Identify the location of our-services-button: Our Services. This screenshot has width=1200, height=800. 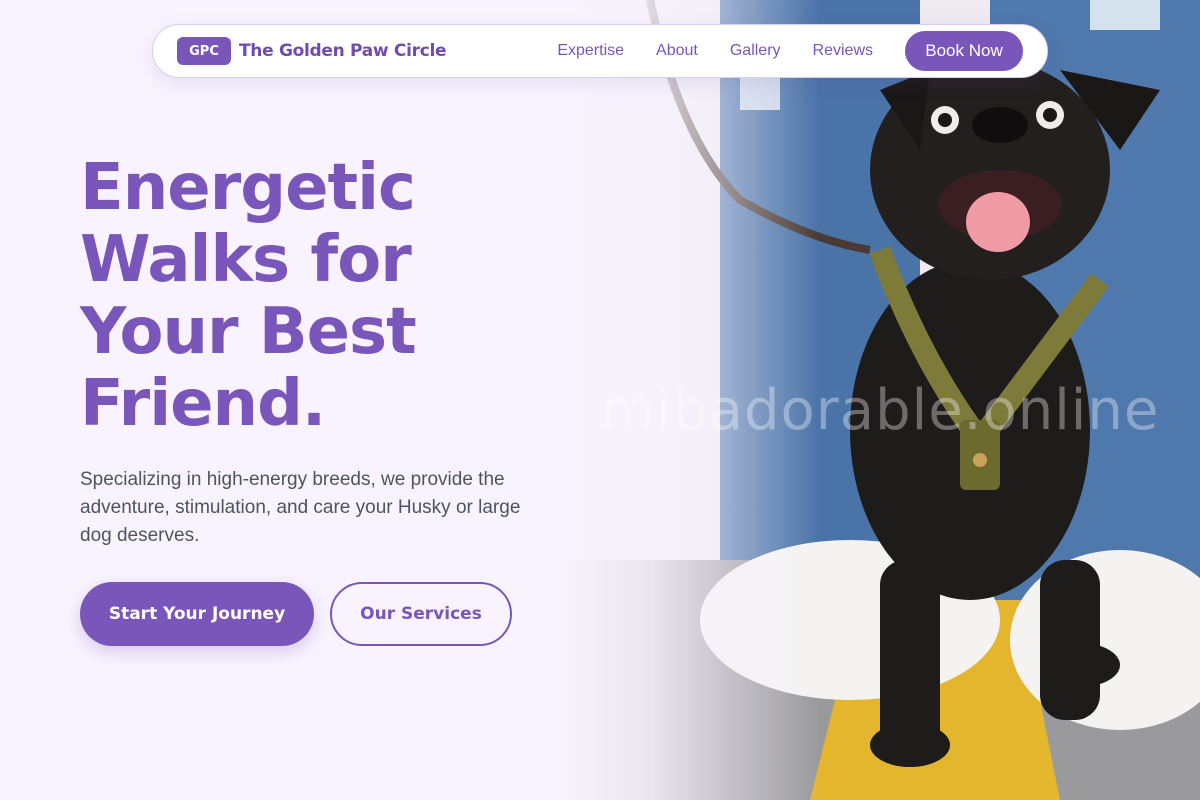
(421, 614).